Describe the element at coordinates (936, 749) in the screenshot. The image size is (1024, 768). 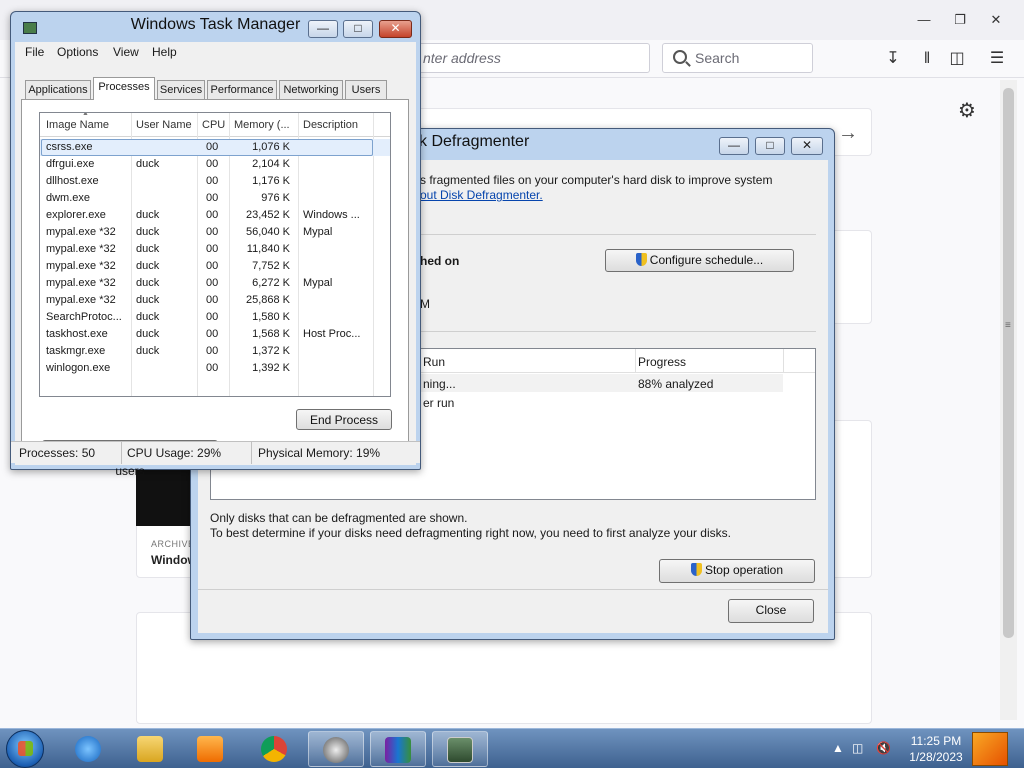
I see `system-clock: 11:25 PM 1/28/2023` at that location.